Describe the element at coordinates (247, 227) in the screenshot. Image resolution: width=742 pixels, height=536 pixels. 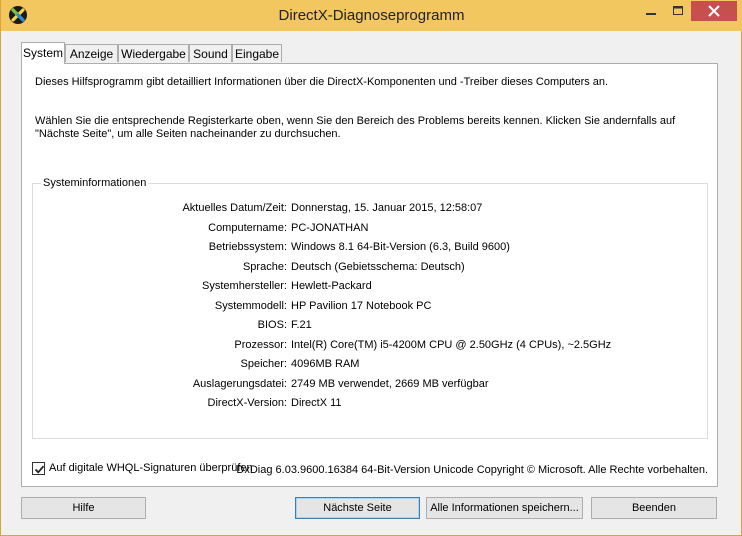
I see `info-label: Computername:` at that location.